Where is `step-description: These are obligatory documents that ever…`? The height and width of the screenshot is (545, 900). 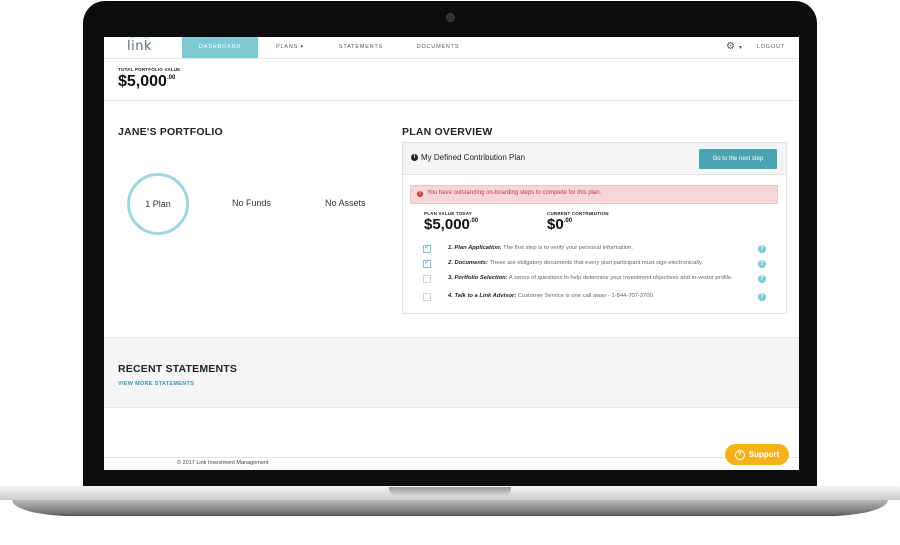
step-description: These are obligatory documents that ever… is located at coordinates (596, 263).